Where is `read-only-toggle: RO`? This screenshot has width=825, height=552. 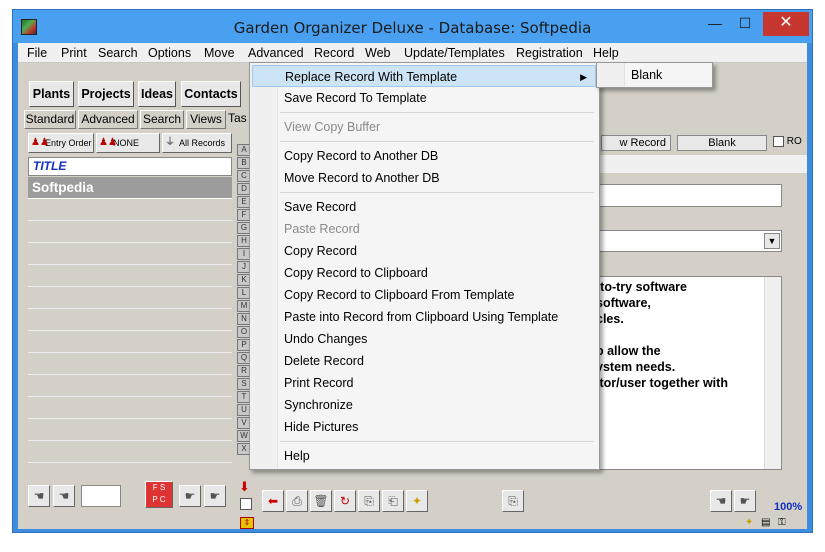
read-only-toggle: RO is located at coordinates (787, 141).